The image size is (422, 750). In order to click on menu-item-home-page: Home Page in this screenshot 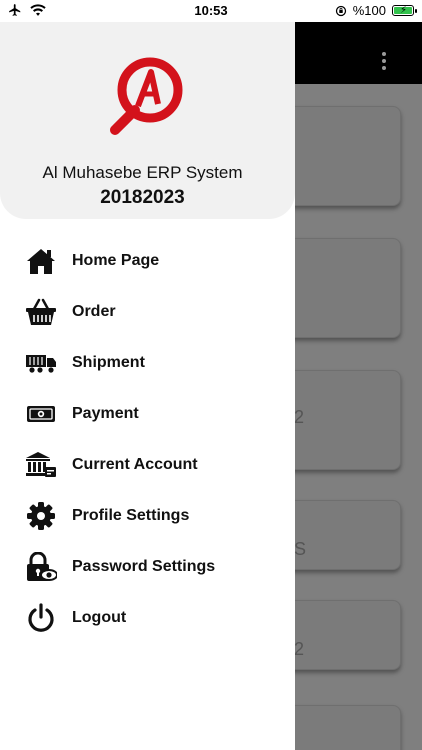, I will do `click(147, 260)`.